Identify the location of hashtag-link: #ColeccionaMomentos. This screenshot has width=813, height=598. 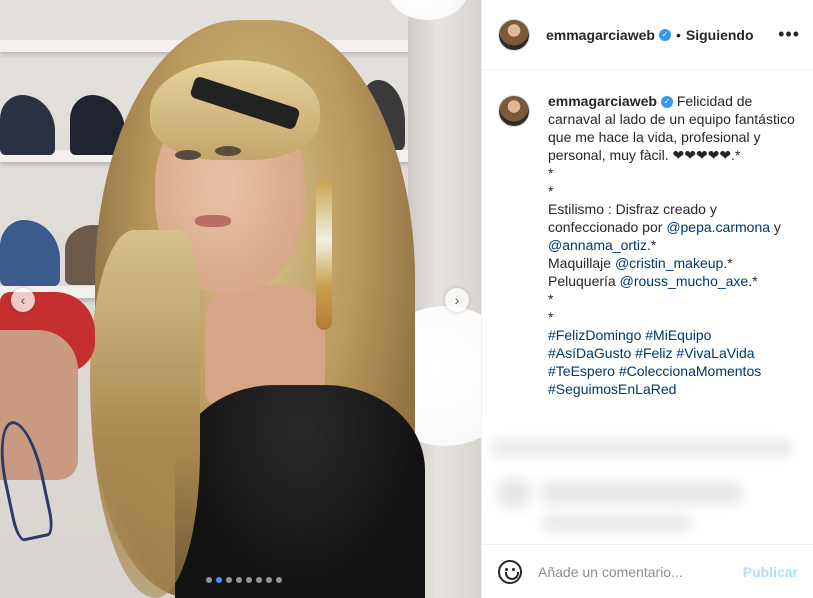
(690, 371).